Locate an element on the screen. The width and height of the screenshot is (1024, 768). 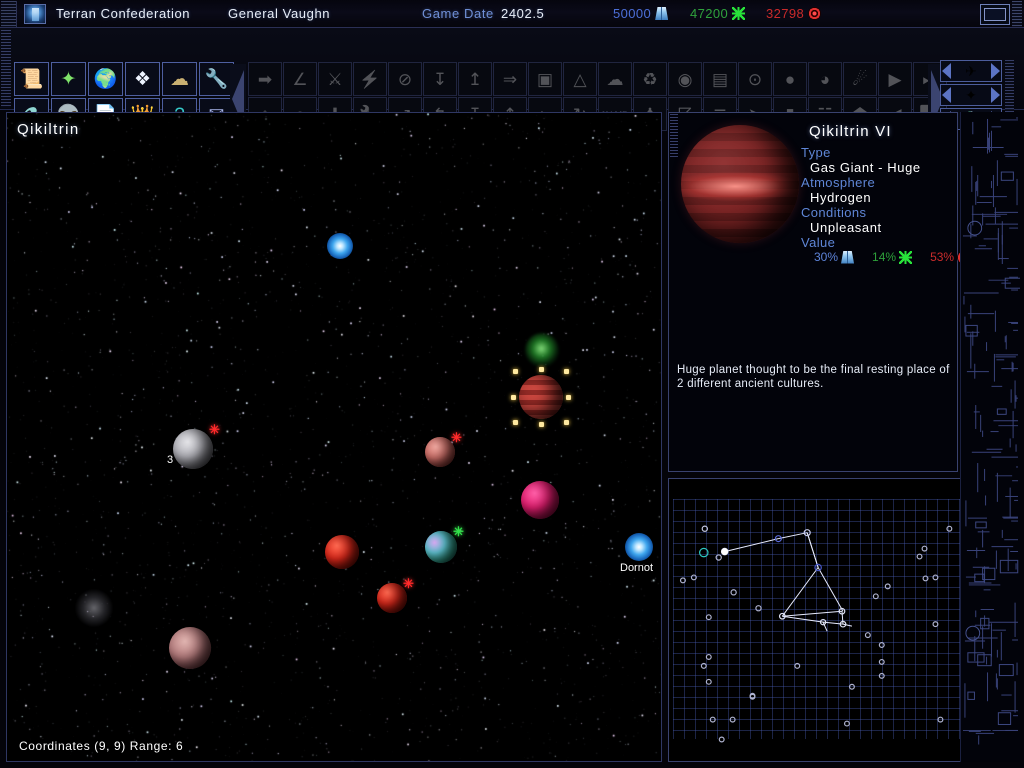
survey-button: ◕ is located at coordinates (825, 79).